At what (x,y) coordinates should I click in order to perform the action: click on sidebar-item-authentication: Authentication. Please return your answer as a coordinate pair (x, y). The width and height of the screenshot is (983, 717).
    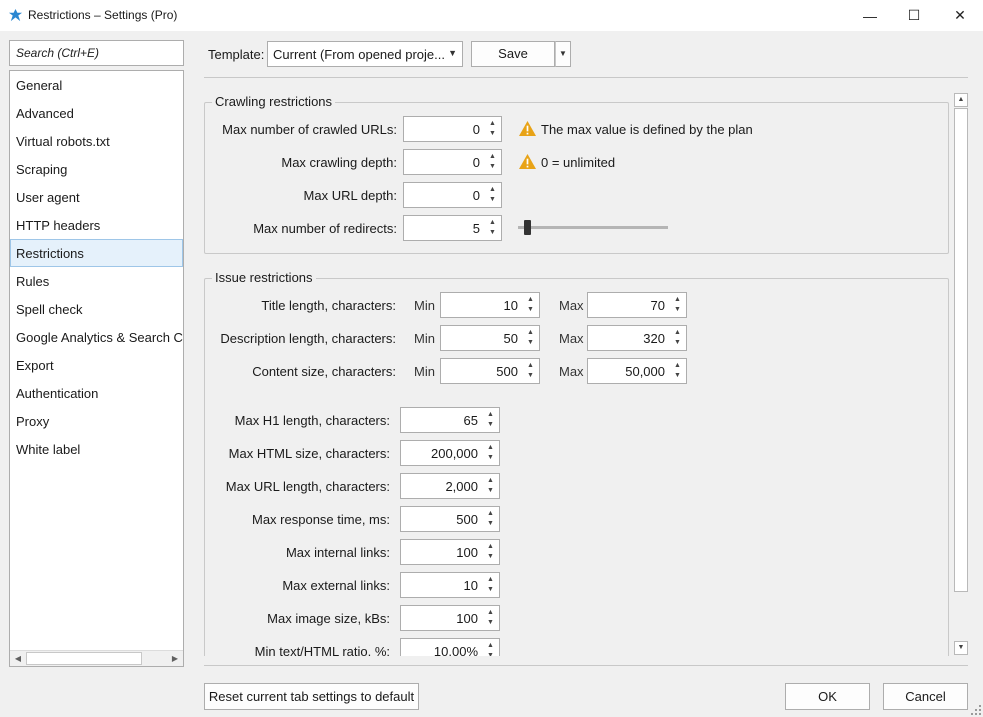
    Looking at the image, I should click on (96, 393).